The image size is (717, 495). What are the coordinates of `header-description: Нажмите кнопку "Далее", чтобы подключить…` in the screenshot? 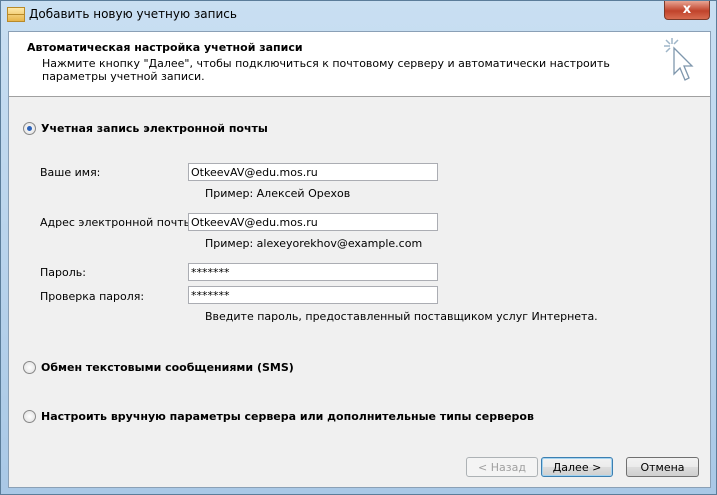 It's located at (326, 70).